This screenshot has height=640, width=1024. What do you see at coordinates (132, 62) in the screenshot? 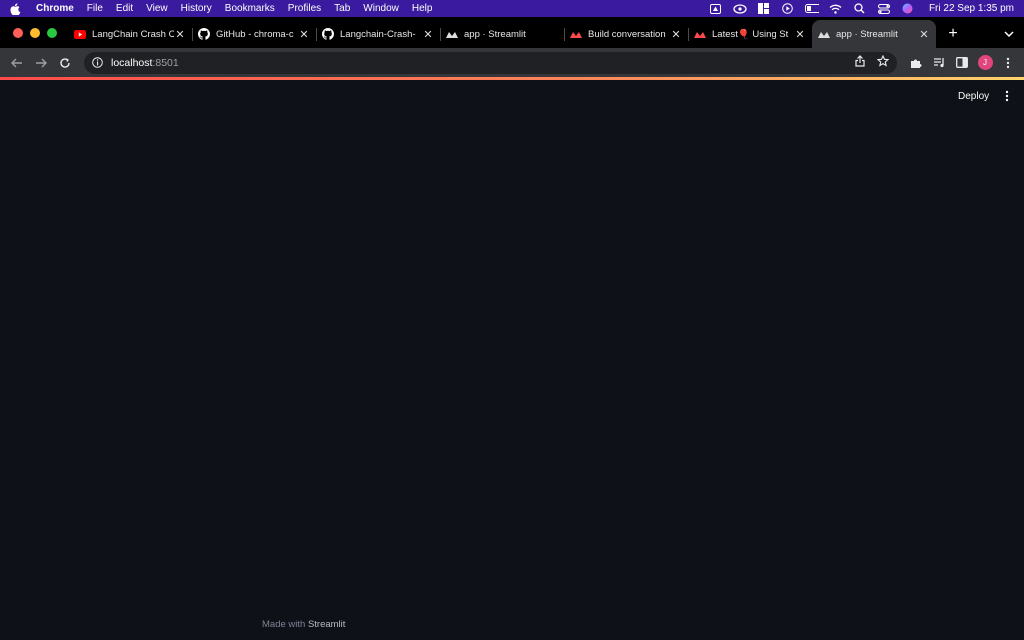
I see `url-host: localhost` at bounding box center [132, 62].